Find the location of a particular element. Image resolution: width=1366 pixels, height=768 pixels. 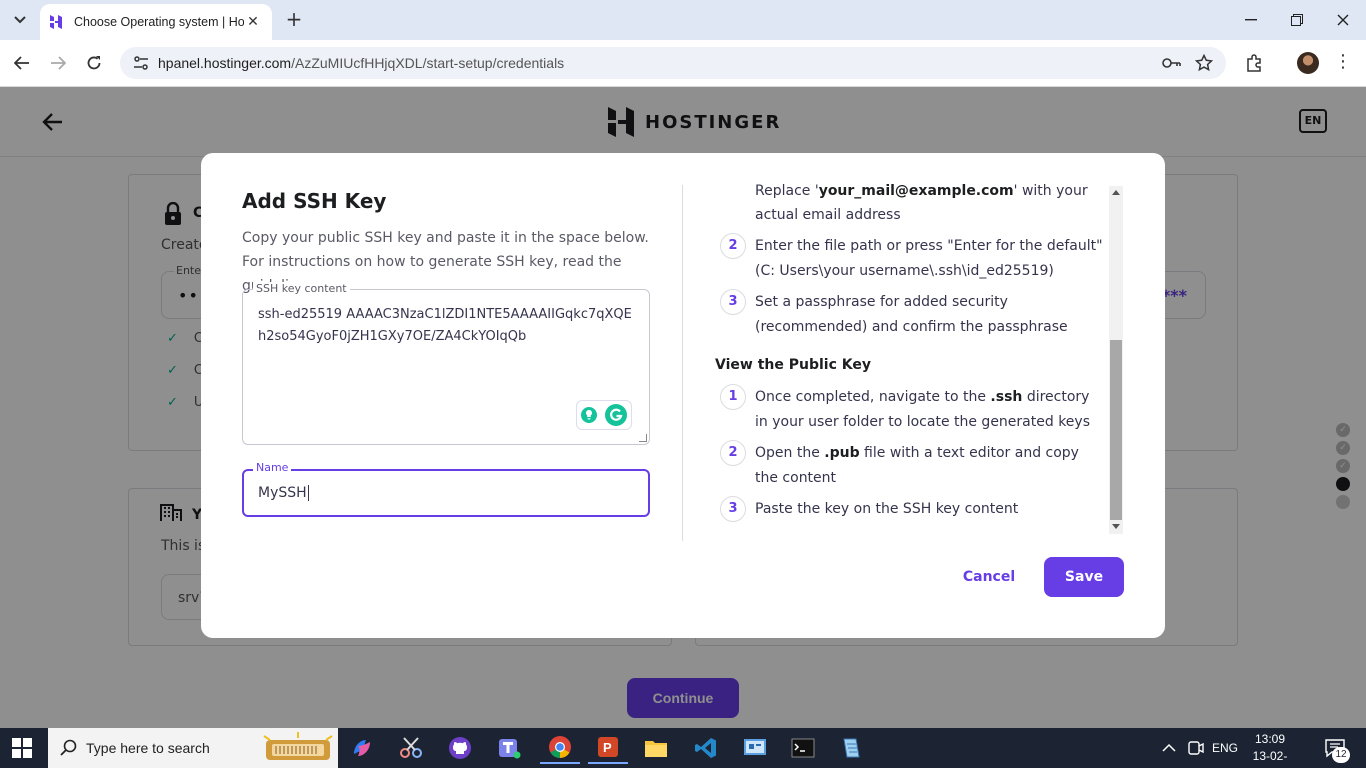

back-icon is located at coordinates (22, 63).